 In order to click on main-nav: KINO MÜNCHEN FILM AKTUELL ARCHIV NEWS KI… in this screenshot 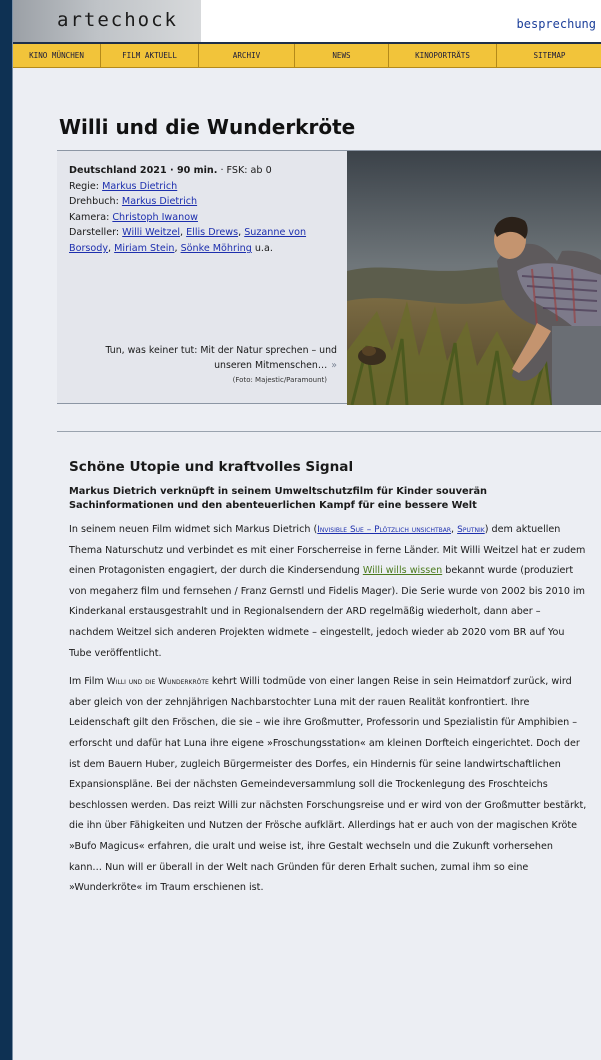, I will do `click(307, 55)`.